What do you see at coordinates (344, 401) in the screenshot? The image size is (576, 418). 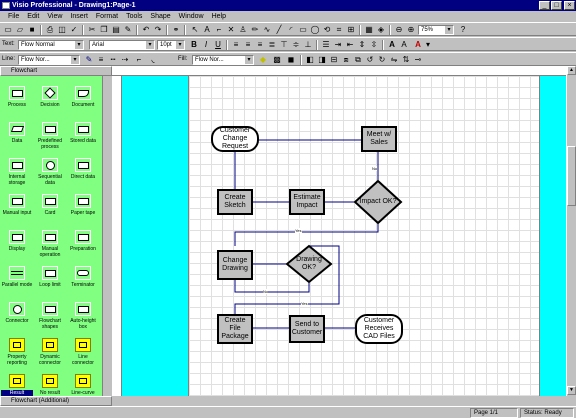 I see `canvas-horizontal-scrollbar` at bounding box center [344, 401].